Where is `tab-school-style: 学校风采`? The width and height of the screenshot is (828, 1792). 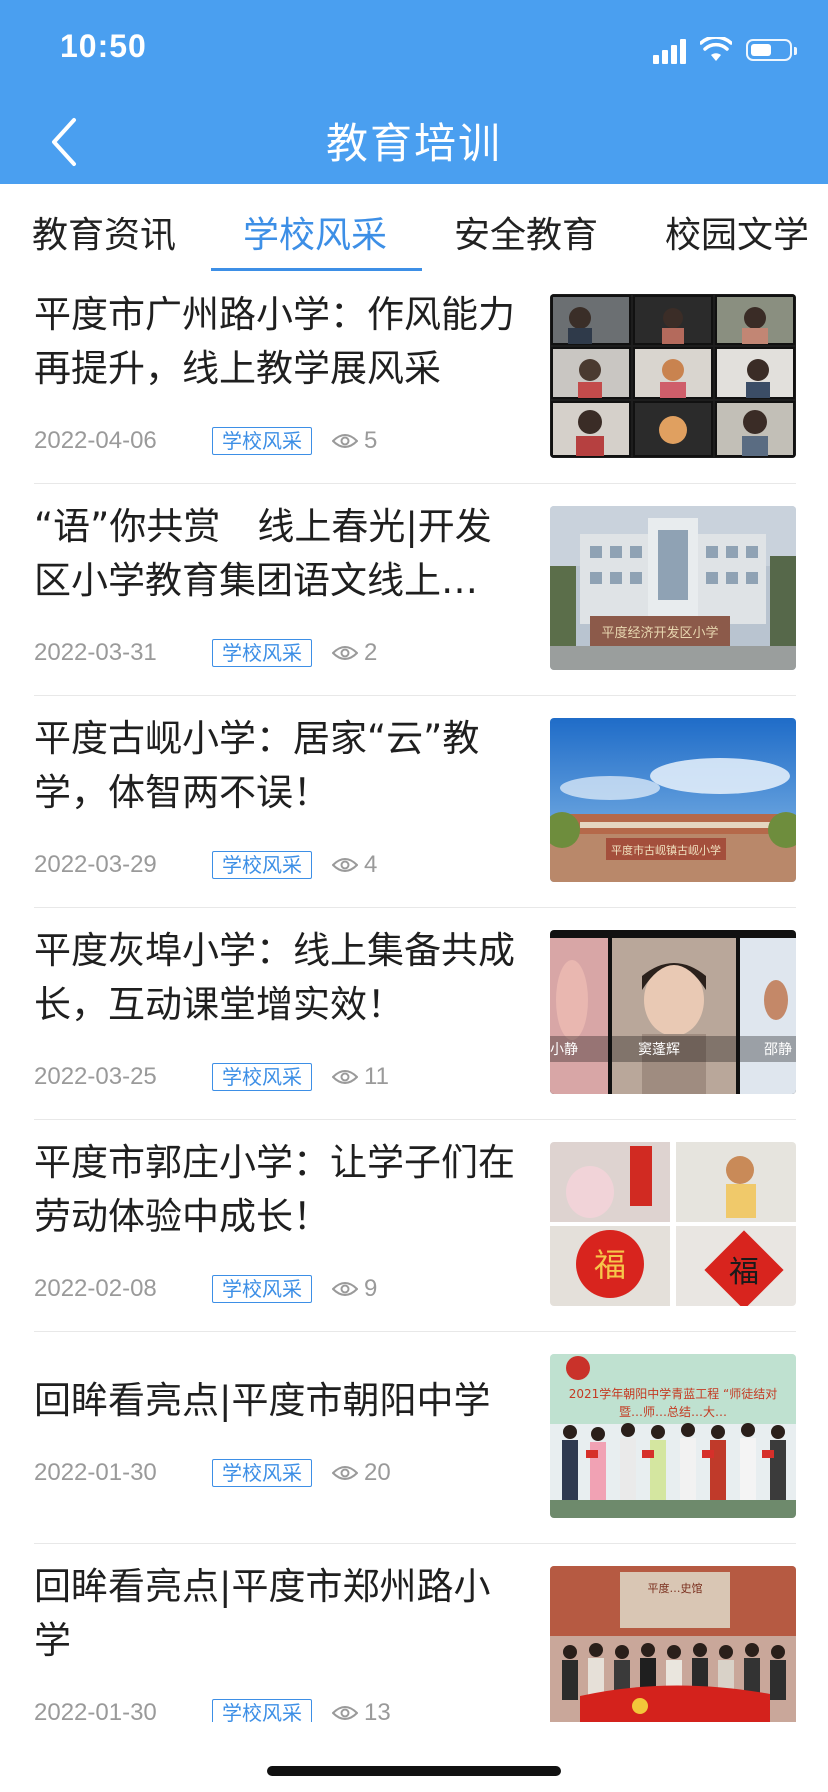
tab-school-style: 学校风采 is located at coordinates (315, 232).